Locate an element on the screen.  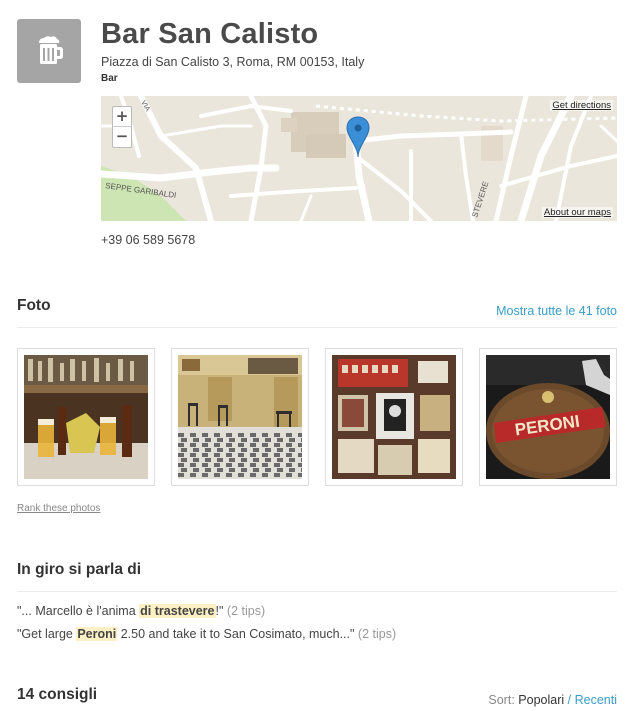
sort-recent-option: Recenti is located at coordinates (596, 700).